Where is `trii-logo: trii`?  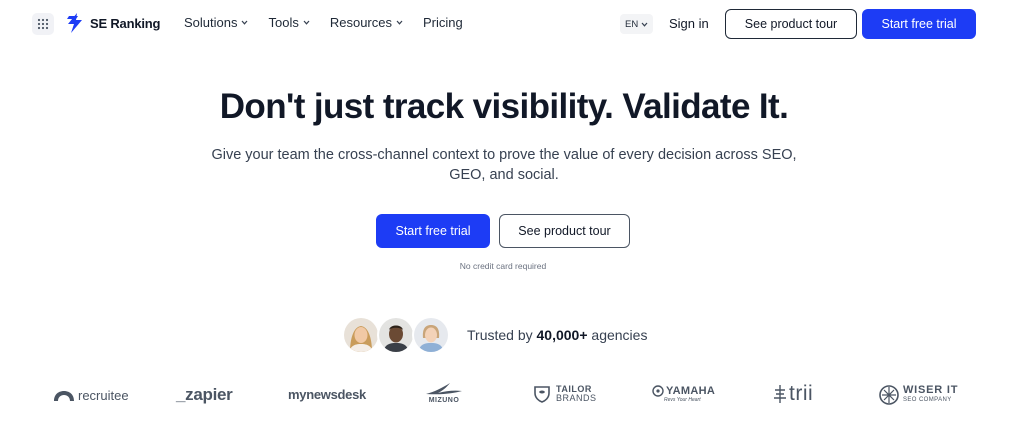
trii-logo: trii is located at coordinates (793, 394).